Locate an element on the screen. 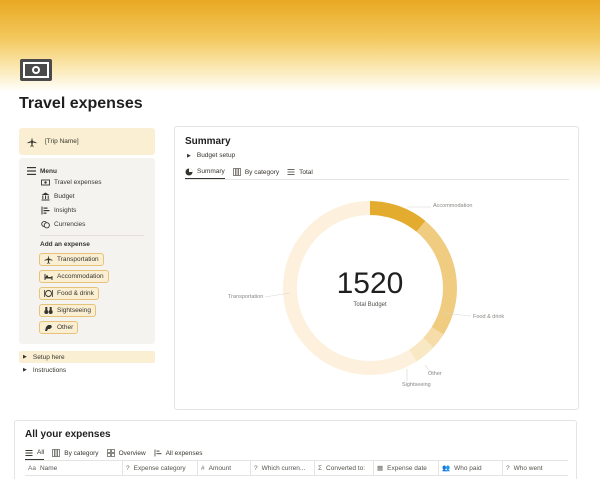 Image resolution: width=600 pixels, height=479 pixels. menu-item-label: Insights is located at coordinates (65, 210).